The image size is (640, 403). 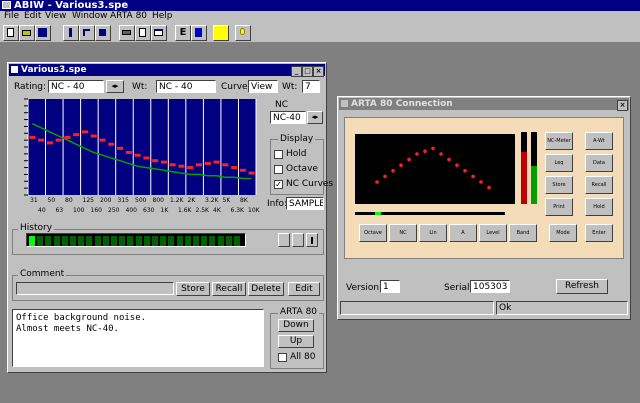 What do you see at coordinates (263, 86) in the screenshot?
I see `curve-field: View` at bounding box center [263, 86].